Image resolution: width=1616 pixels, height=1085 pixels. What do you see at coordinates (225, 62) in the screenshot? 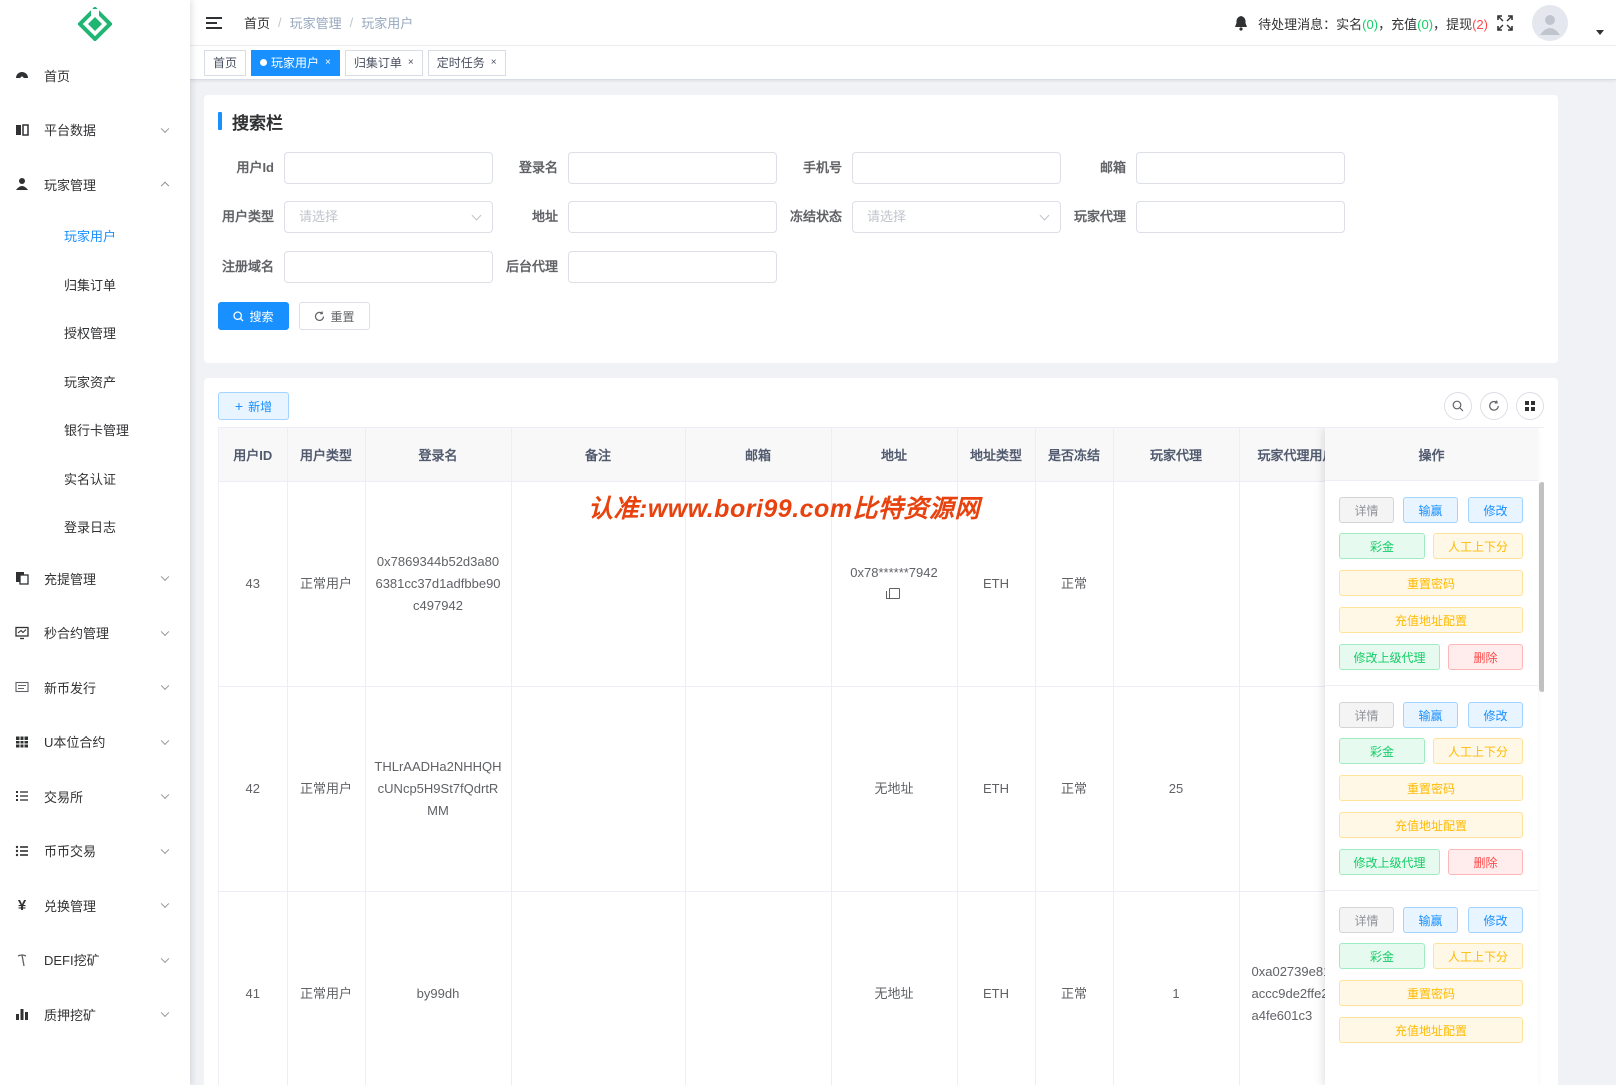
I see `tag-home: 首页` at bounding box center [225, 62].